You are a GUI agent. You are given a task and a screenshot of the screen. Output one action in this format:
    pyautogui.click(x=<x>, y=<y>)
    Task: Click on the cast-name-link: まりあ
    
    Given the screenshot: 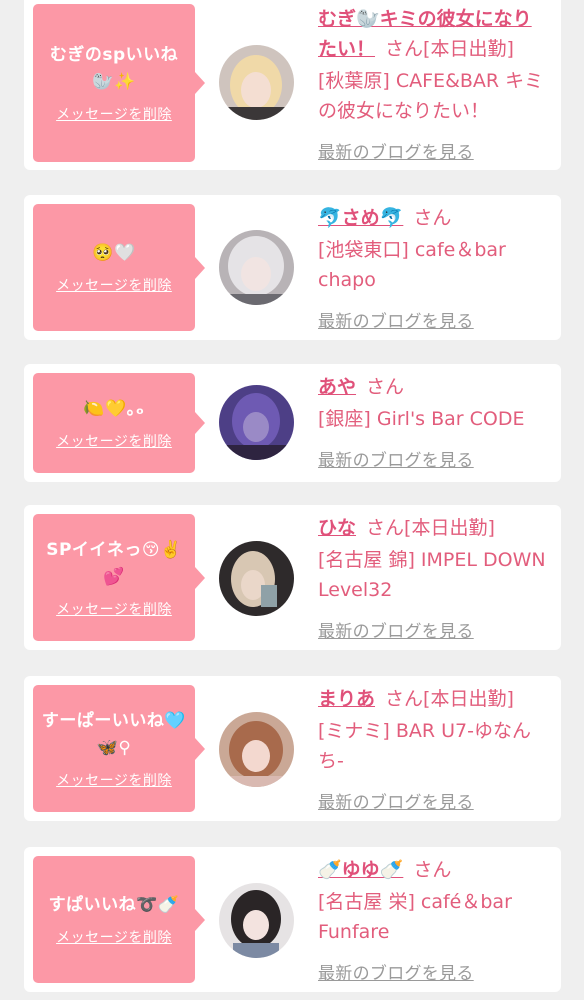 What is the action you would take?
    pyautogui.click(x=346, y=699)
    